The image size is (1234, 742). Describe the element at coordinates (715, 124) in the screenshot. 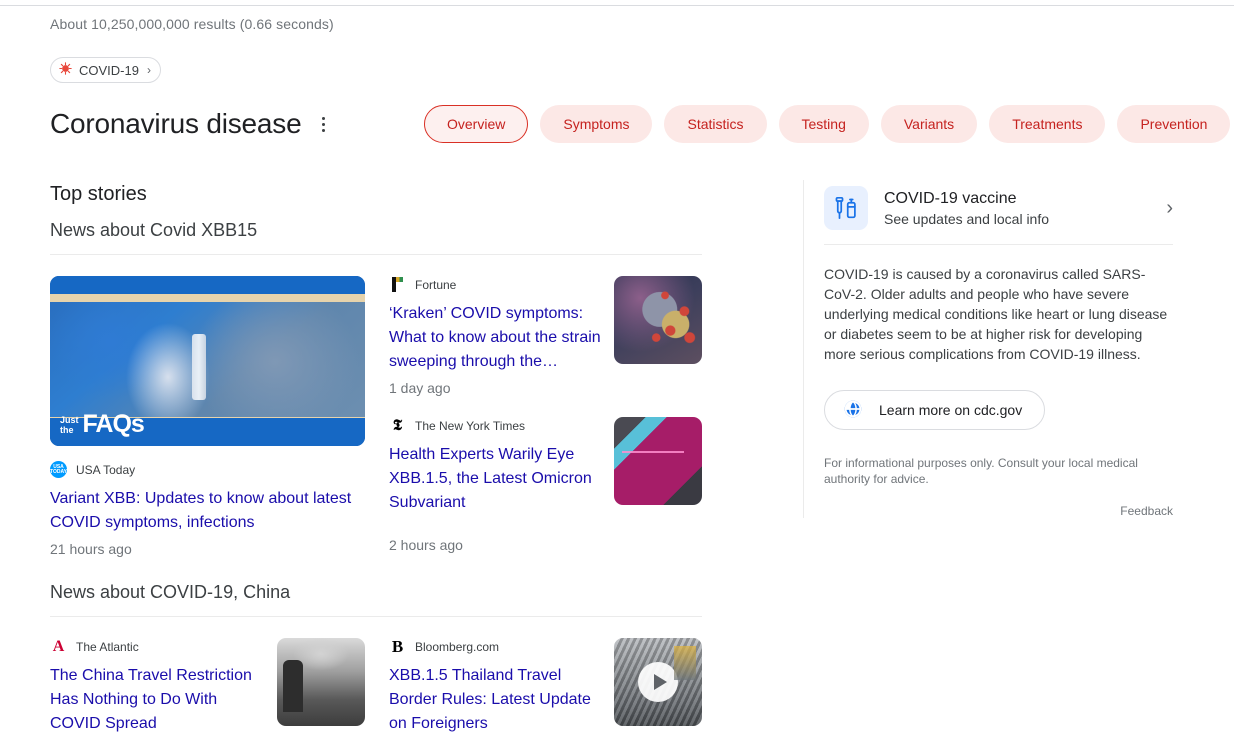

I see `tab-statistics: Statistics` at that location.